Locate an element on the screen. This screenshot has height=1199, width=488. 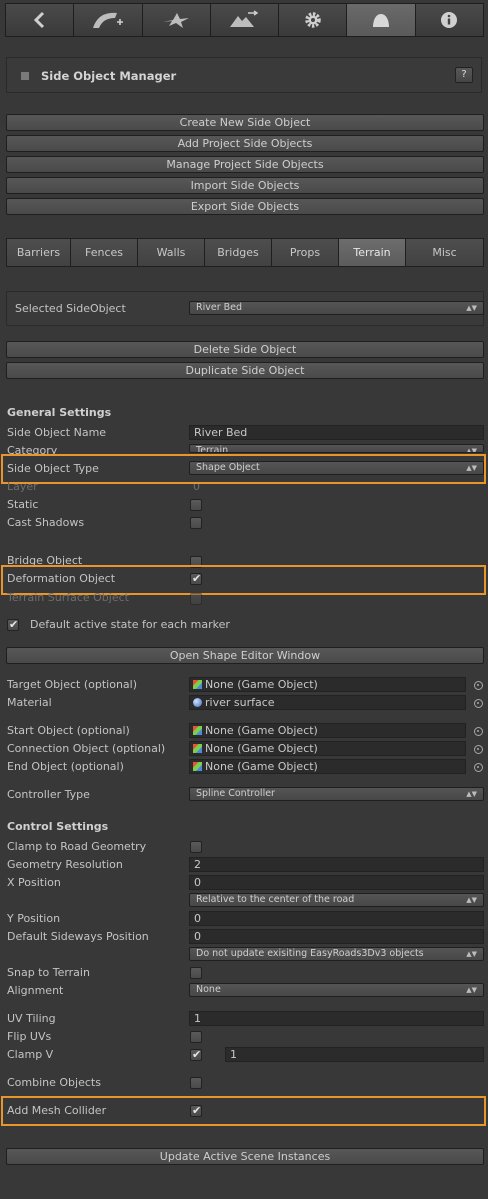
connection-object-field: None (Game Object) is located at coordinates (327, 748).